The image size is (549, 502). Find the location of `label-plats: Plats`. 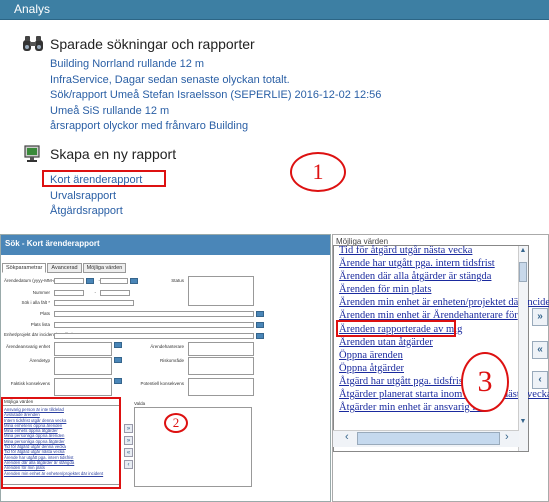

label-plats: Plats is located at coordinates (44, 313).